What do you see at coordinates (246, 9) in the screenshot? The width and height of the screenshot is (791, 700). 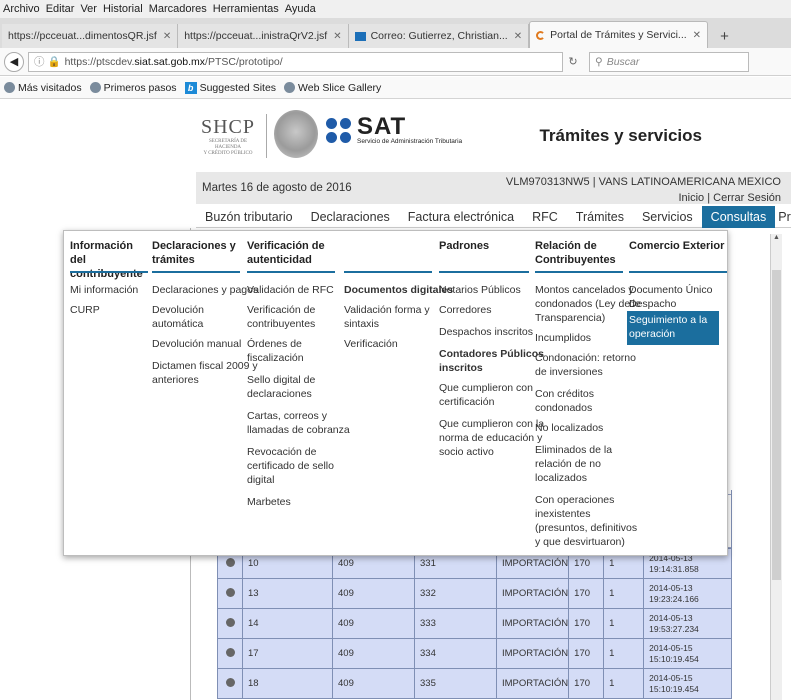 I see `menu-herramientas: Herramientas` at bounding box center [246, 9].